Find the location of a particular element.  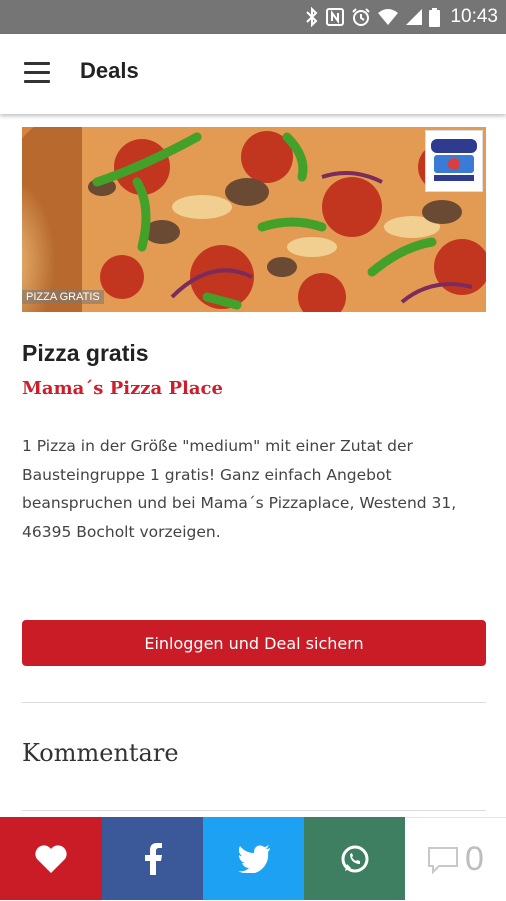

whatsapp-icon is located at coordinates (354, 858).